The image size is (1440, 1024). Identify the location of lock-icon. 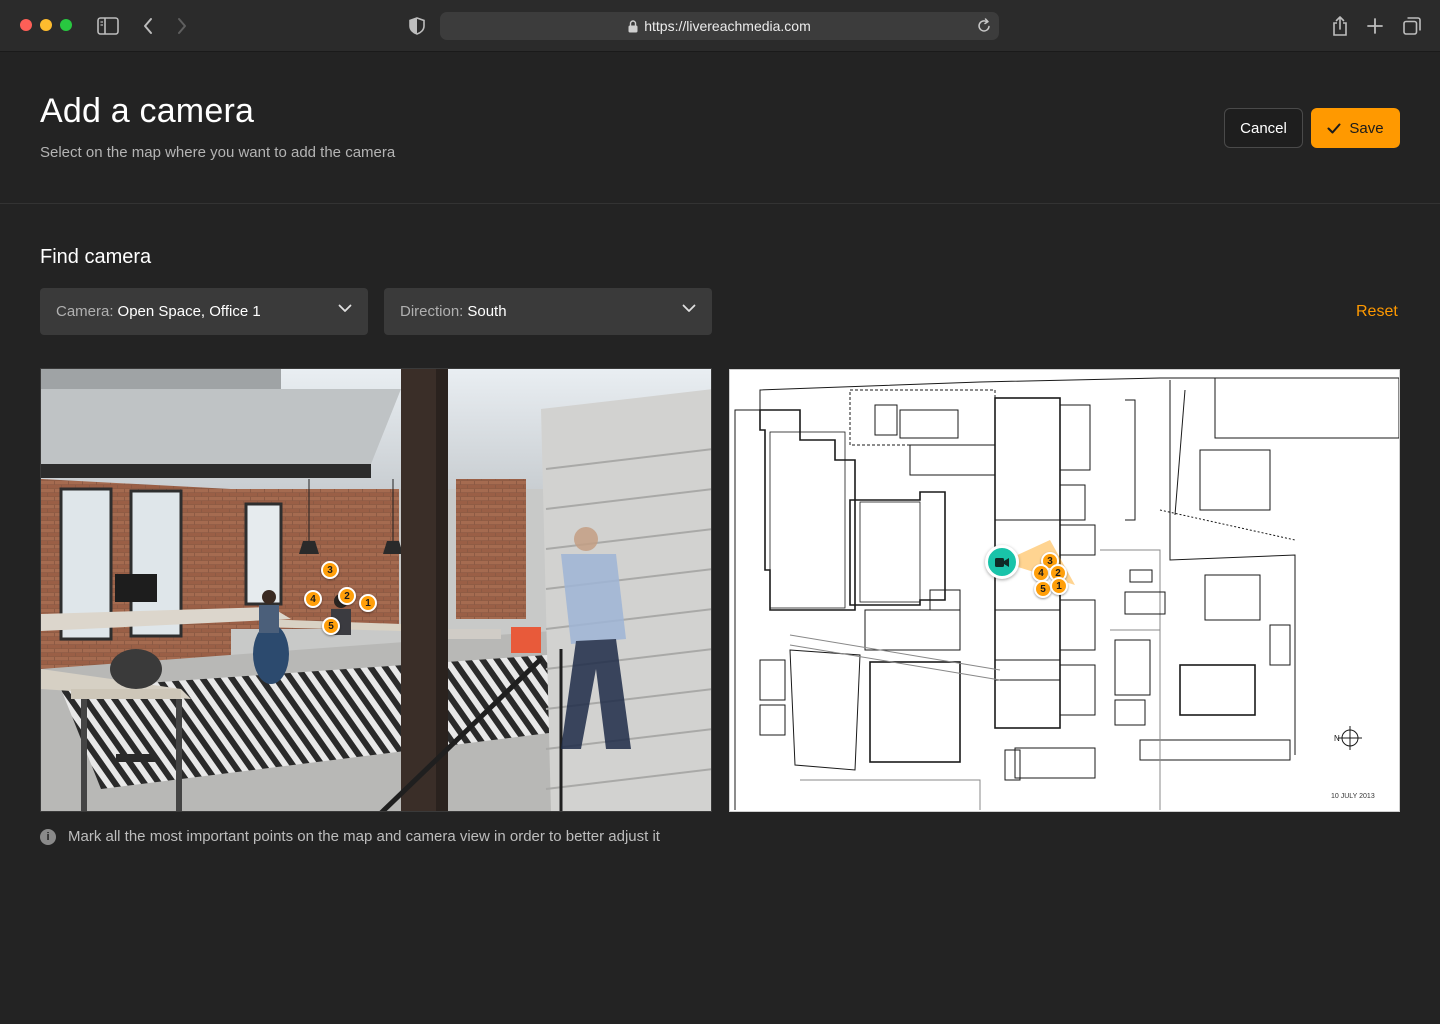
(633, 26).